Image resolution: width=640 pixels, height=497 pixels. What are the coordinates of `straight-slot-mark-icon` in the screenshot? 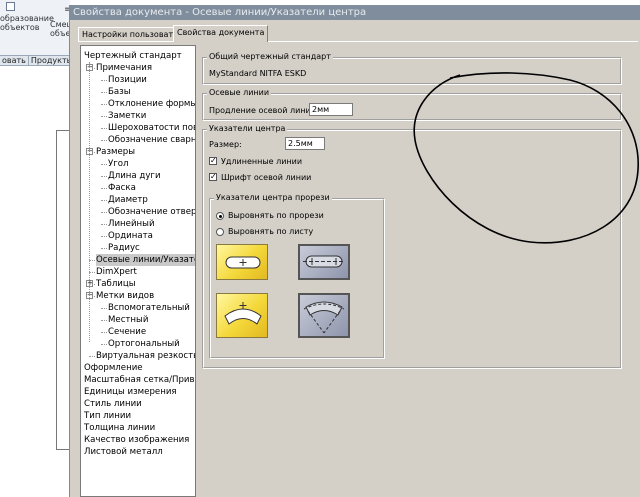 It's located at (242, 262).